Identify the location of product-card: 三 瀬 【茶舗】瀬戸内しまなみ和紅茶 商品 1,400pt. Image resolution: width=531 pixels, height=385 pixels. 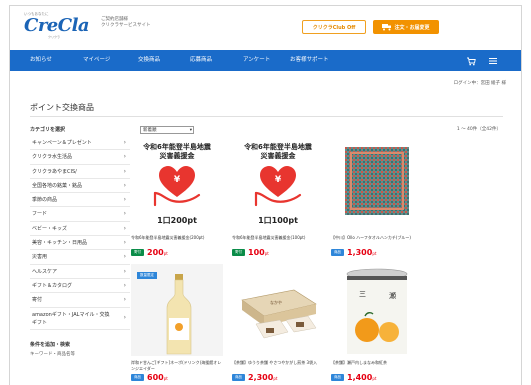
(377, 323).